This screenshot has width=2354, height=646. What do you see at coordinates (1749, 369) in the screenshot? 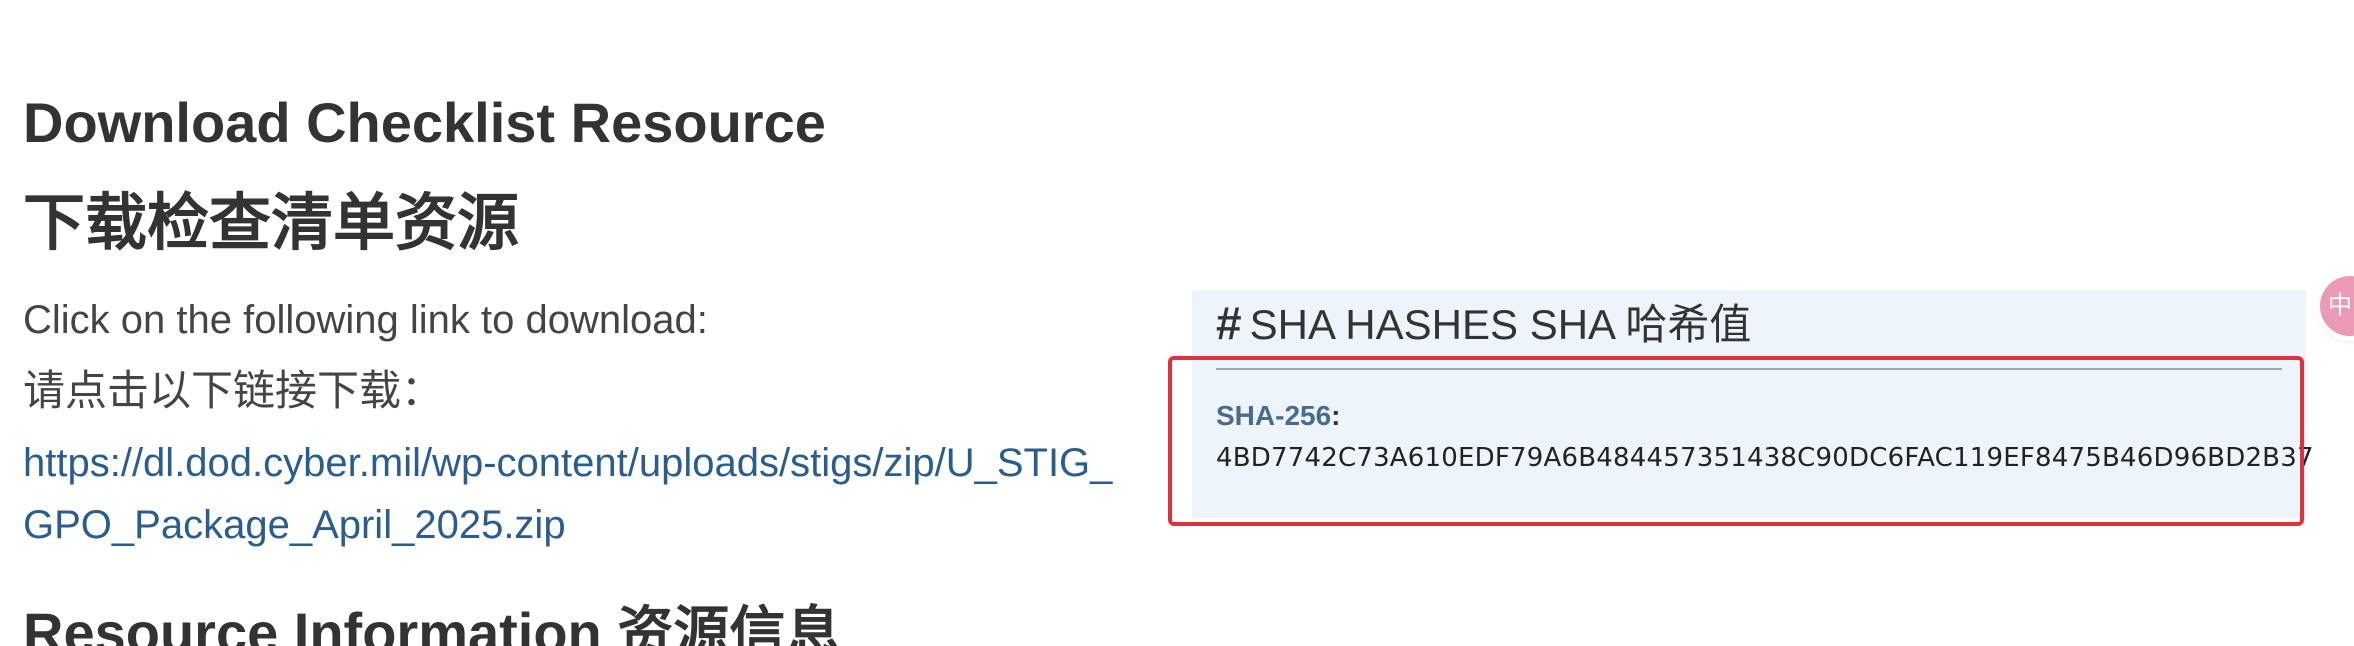
I see `divider` at bounding box center [1749, 369].